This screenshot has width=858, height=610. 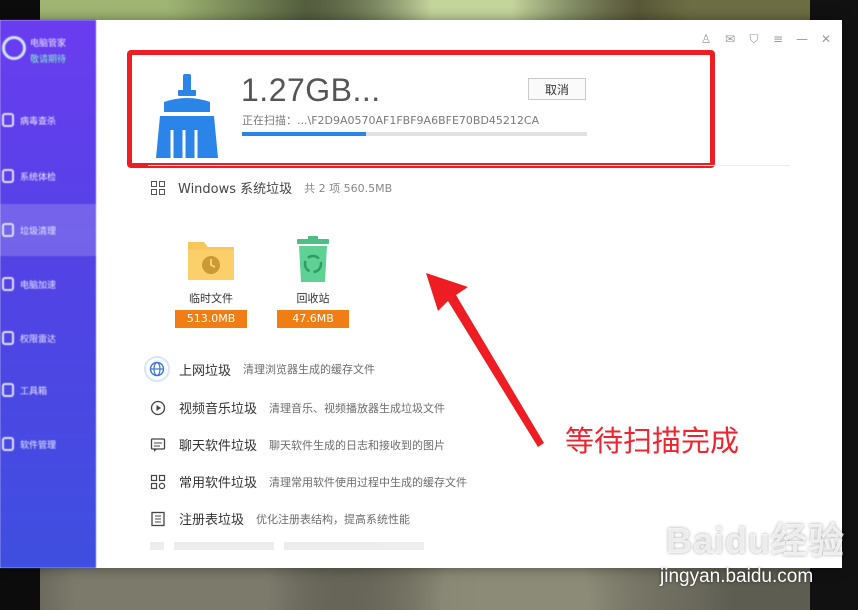 I want to click on category-title: 聊天软件垃圾, so click(x=218, y=446).